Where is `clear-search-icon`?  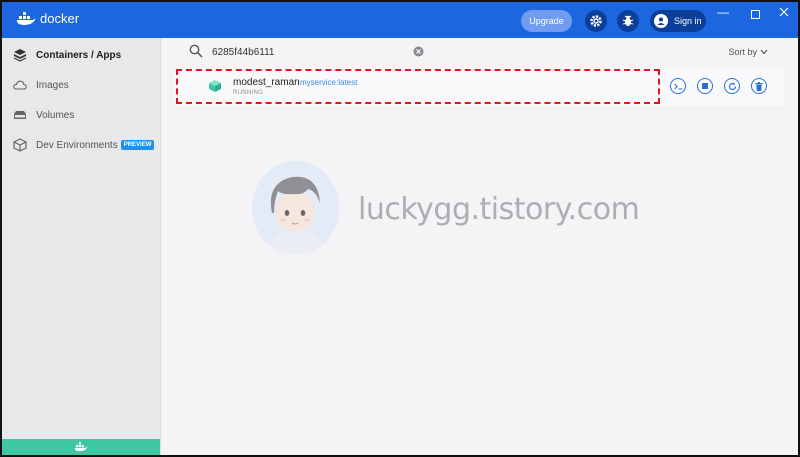
clear-search-icon is located at coordinates (418, 51).